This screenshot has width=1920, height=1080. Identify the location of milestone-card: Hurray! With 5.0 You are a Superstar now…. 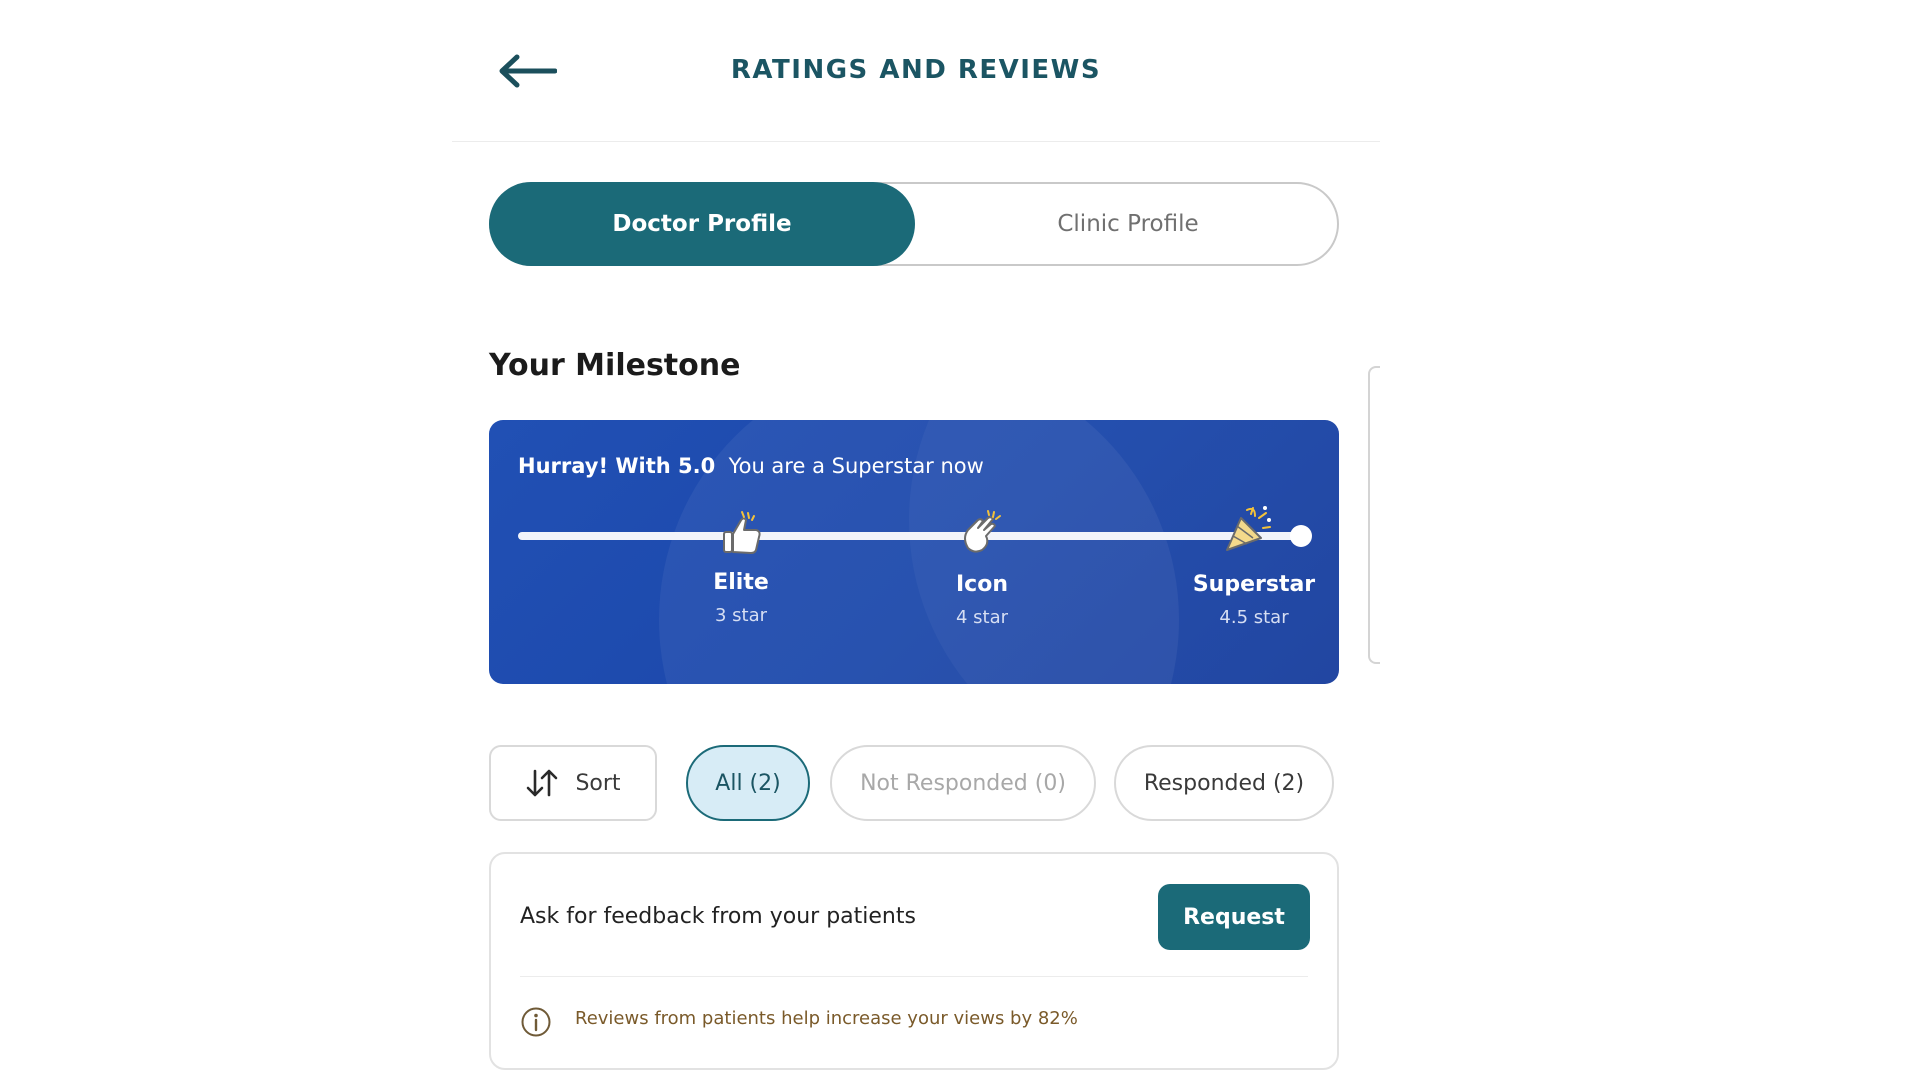
(914, 552).